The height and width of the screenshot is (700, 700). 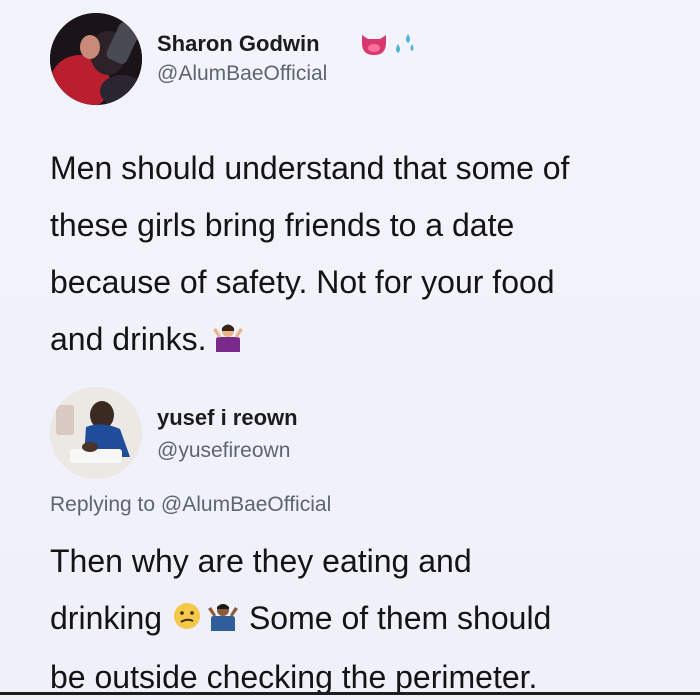 What do you see at coordinates (350, 693) in the screenshot?
I see `bottom-divider` at bounding box center [350, 693].